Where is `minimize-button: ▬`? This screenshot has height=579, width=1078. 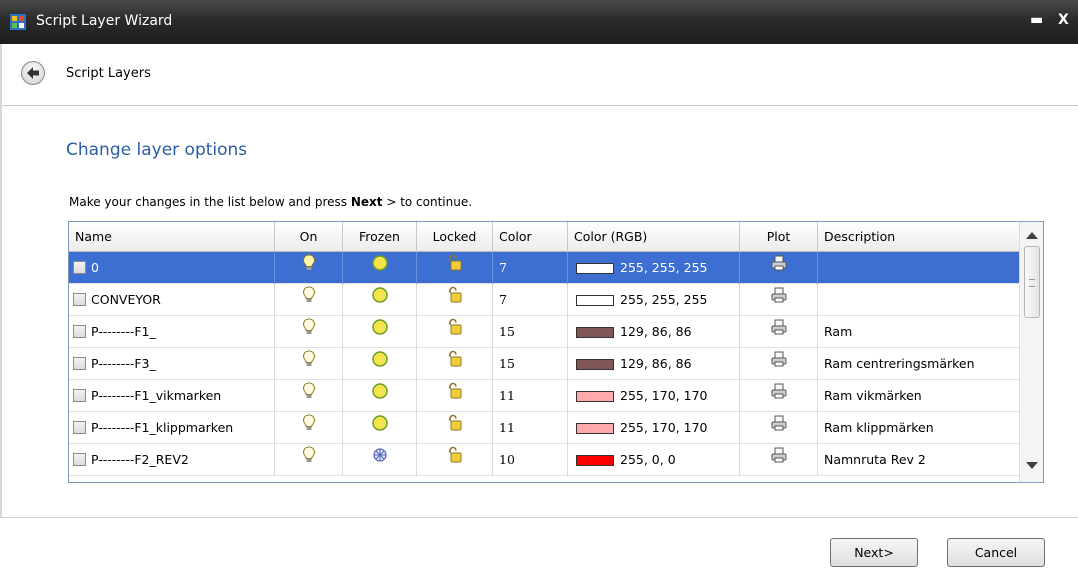 minimize-button: ▬ is located at coordinates (1036, 20).